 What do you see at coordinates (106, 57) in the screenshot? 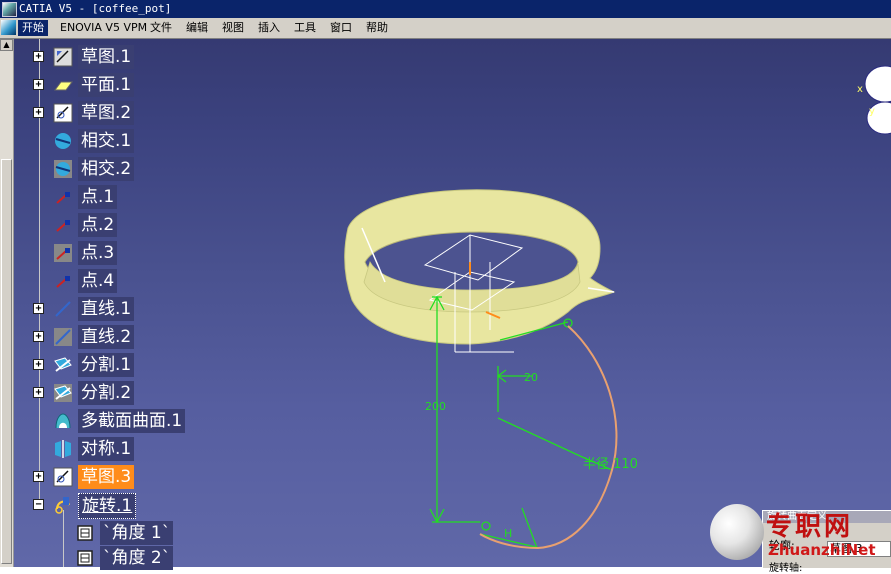
I see `tree-node-label: 草图.1` at bounding box center [106, 57].